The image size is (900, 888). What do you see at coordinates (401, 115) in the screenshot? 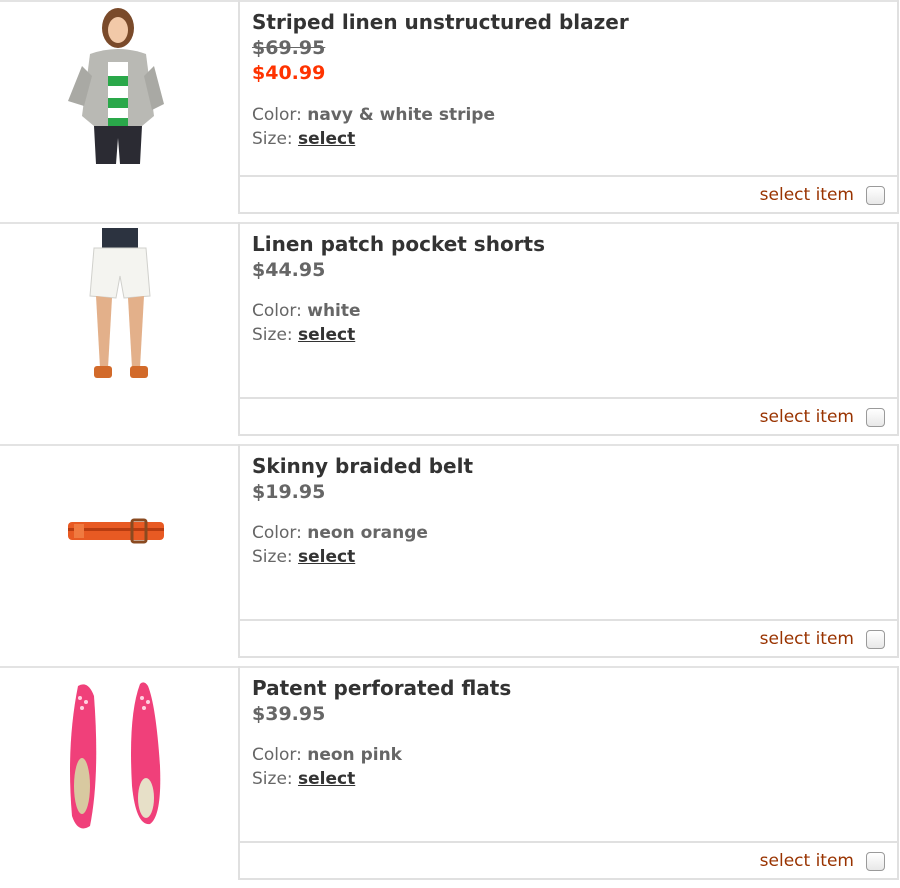
I see `color-value: navy & white stripe` at bounding box center [401, 115].